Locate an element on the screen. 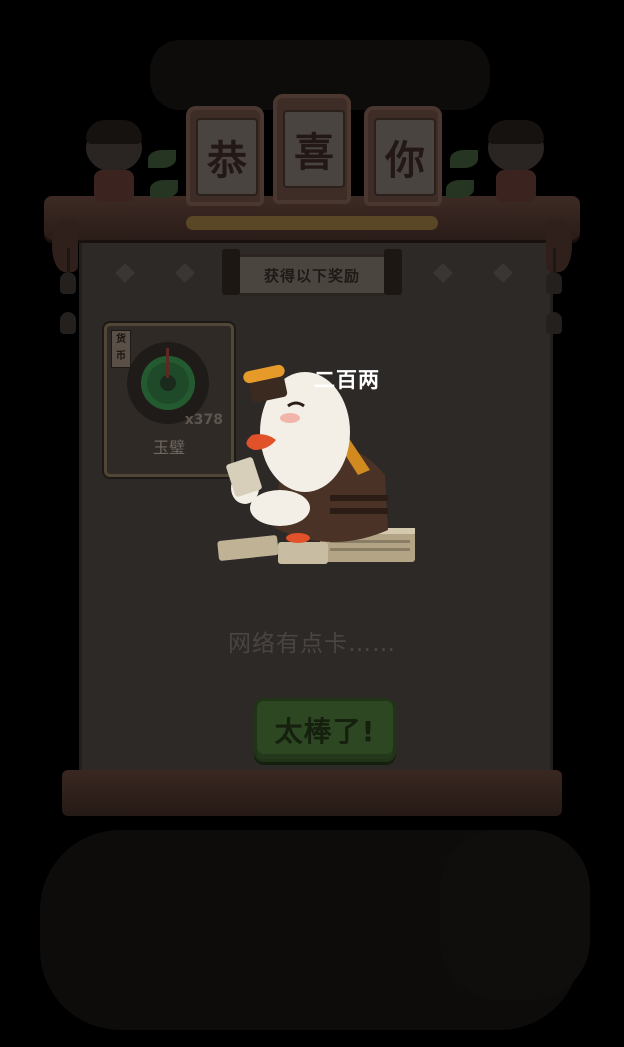 This screenshot has height=1047, width=624. bell-string-right is located at coordinates (554, 260).